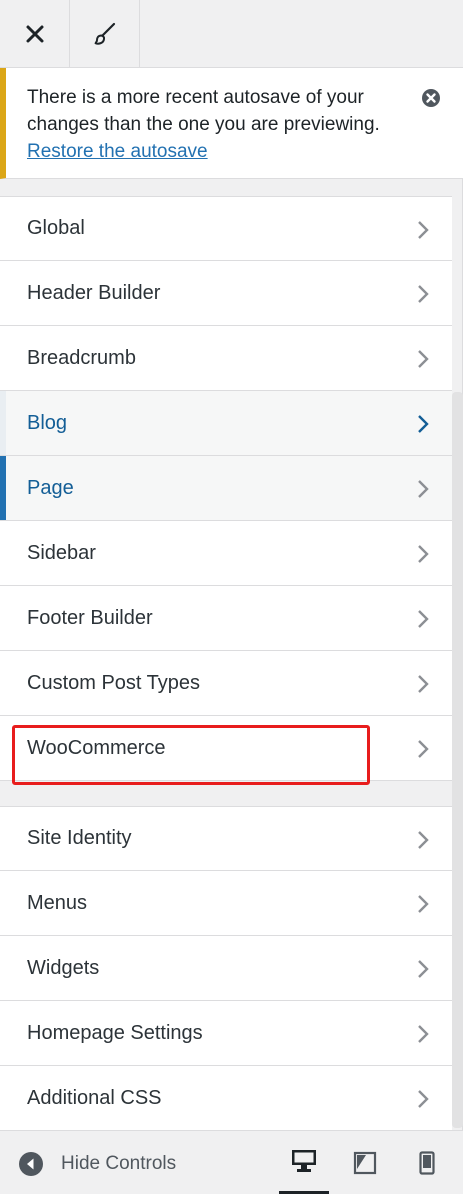 The height and width of the screenshot is (1194, 463). I want to click on preview-mobile-button, so click(427, 1162).